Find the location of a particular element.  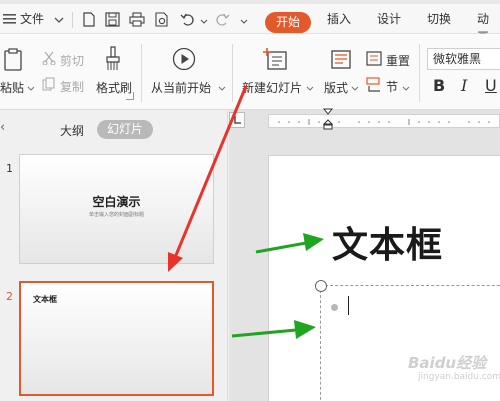

collapse-panel-icon: ‹ is located at coordinates (2, 127).